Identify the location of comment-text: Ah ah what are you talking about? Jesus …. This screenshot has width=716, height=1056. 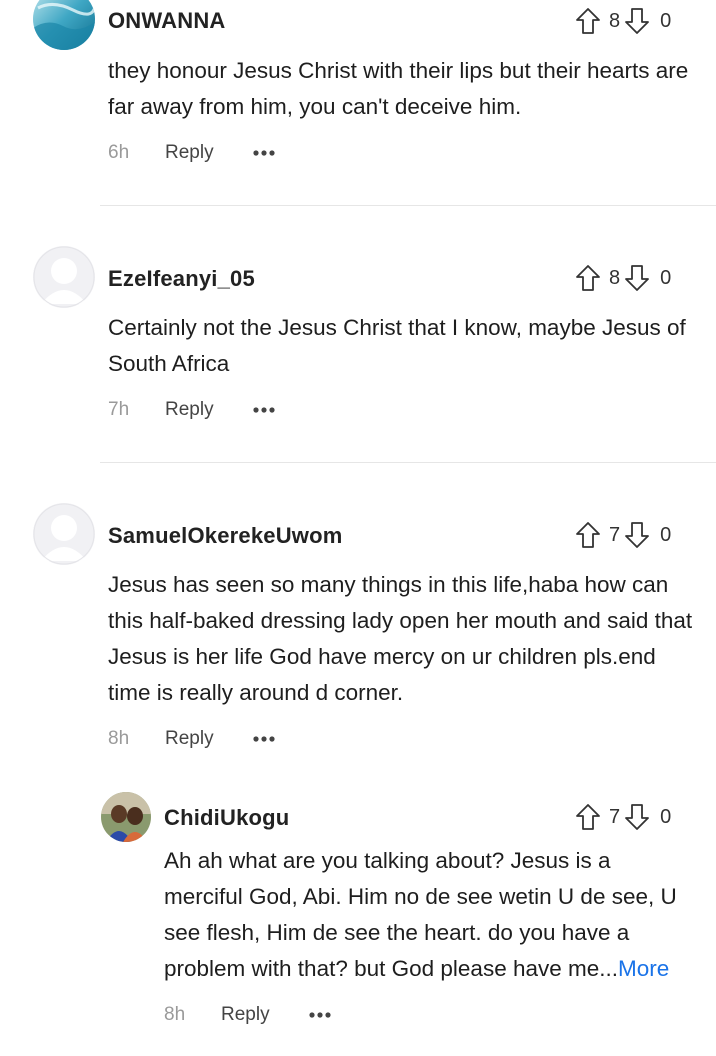
(429, 915).